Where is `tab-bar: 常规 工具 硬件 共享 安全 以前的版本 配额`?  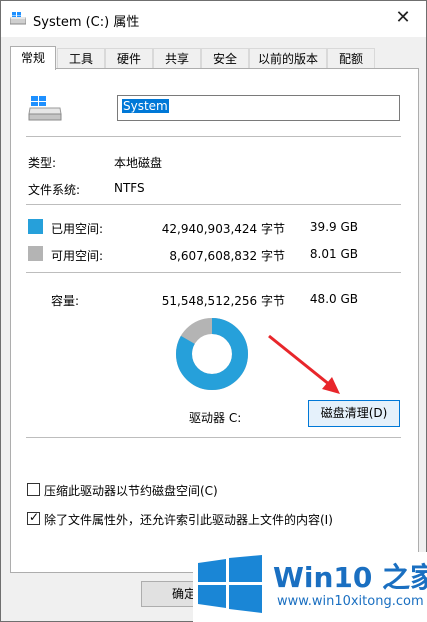
tab-bar: 常规 工具 硬件 共享 安全 以前的版本 配额 is located at coordinates (215, 58).